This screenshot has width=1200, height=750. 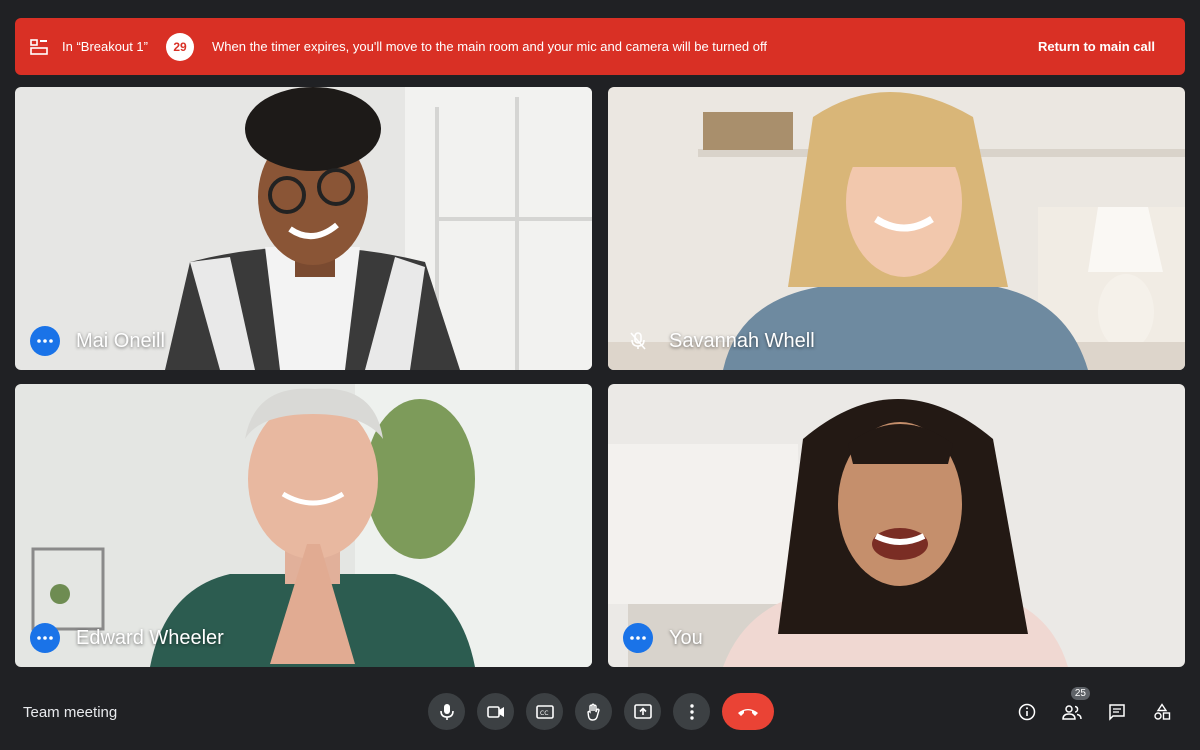 I want to click on call-controls: CC, so click(x=601, y=711).